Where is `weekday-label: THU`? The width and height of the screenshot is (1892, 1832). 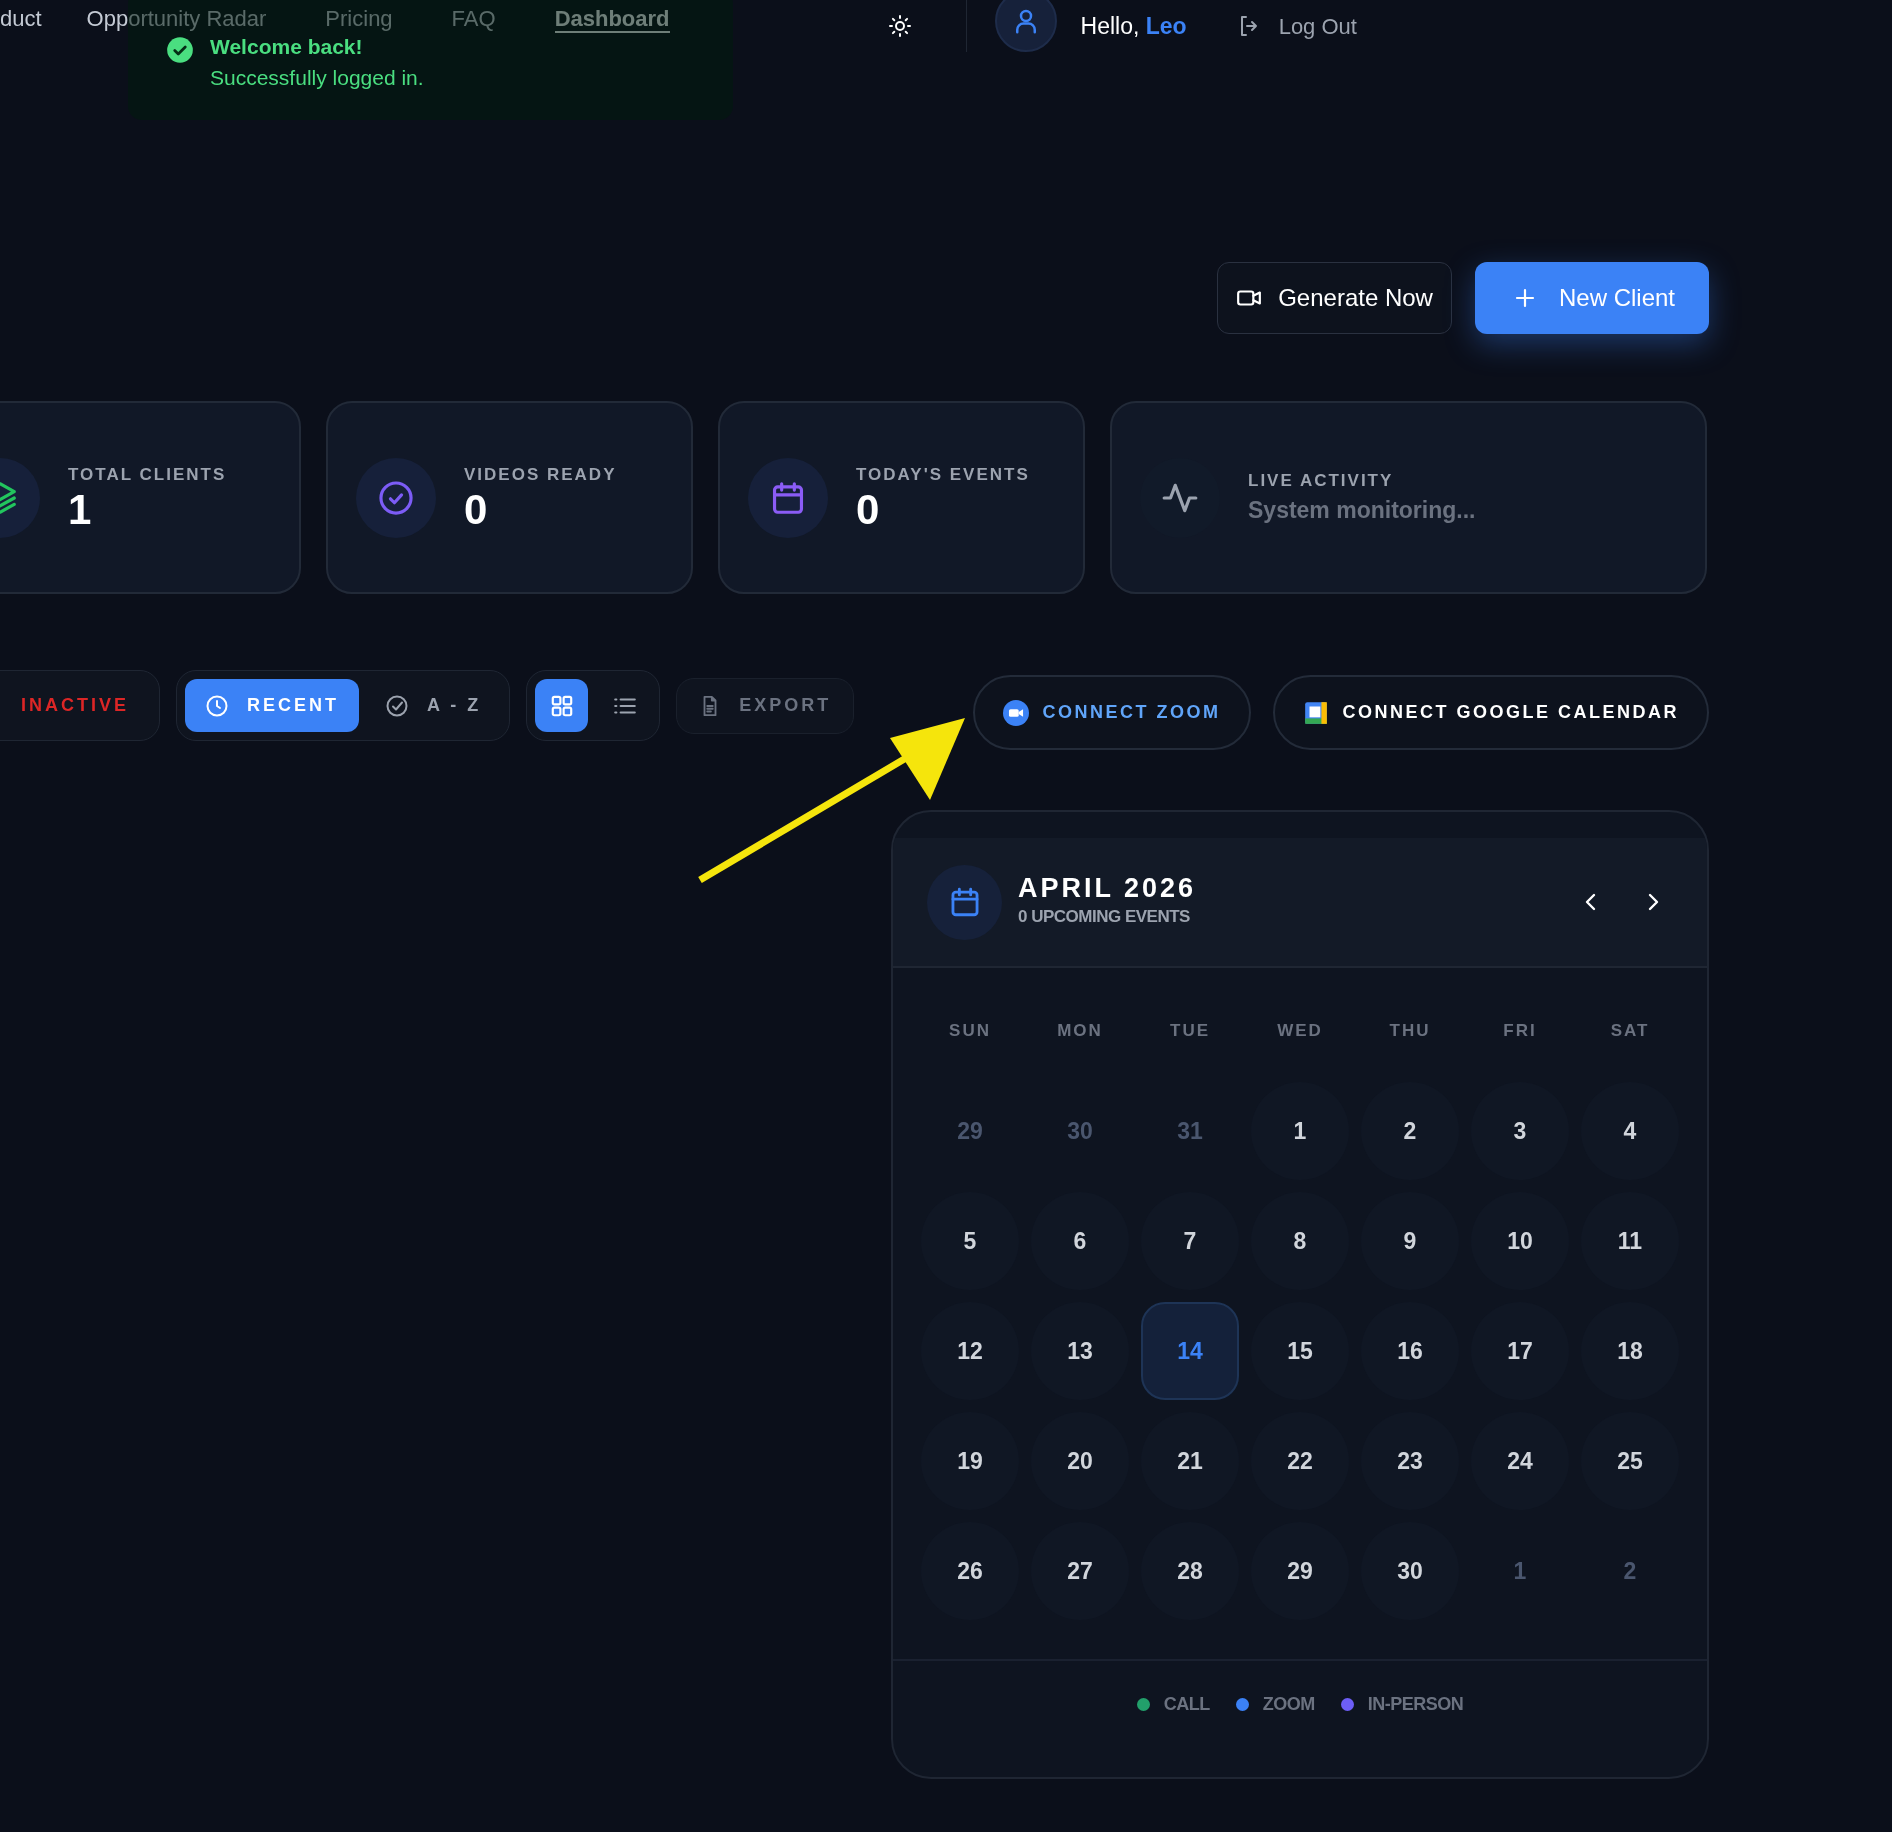
weekday-label: THU is located at coordinates (1410, 1031).